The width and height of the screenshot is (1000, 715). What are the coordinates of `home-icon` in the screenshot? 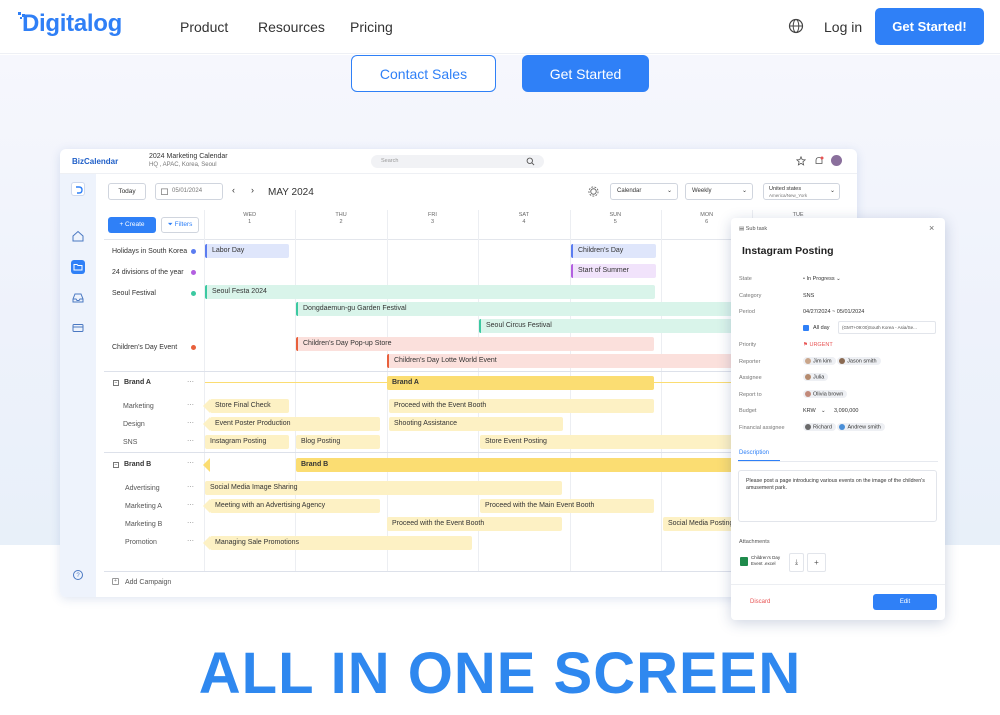 It's located at (78, 236).